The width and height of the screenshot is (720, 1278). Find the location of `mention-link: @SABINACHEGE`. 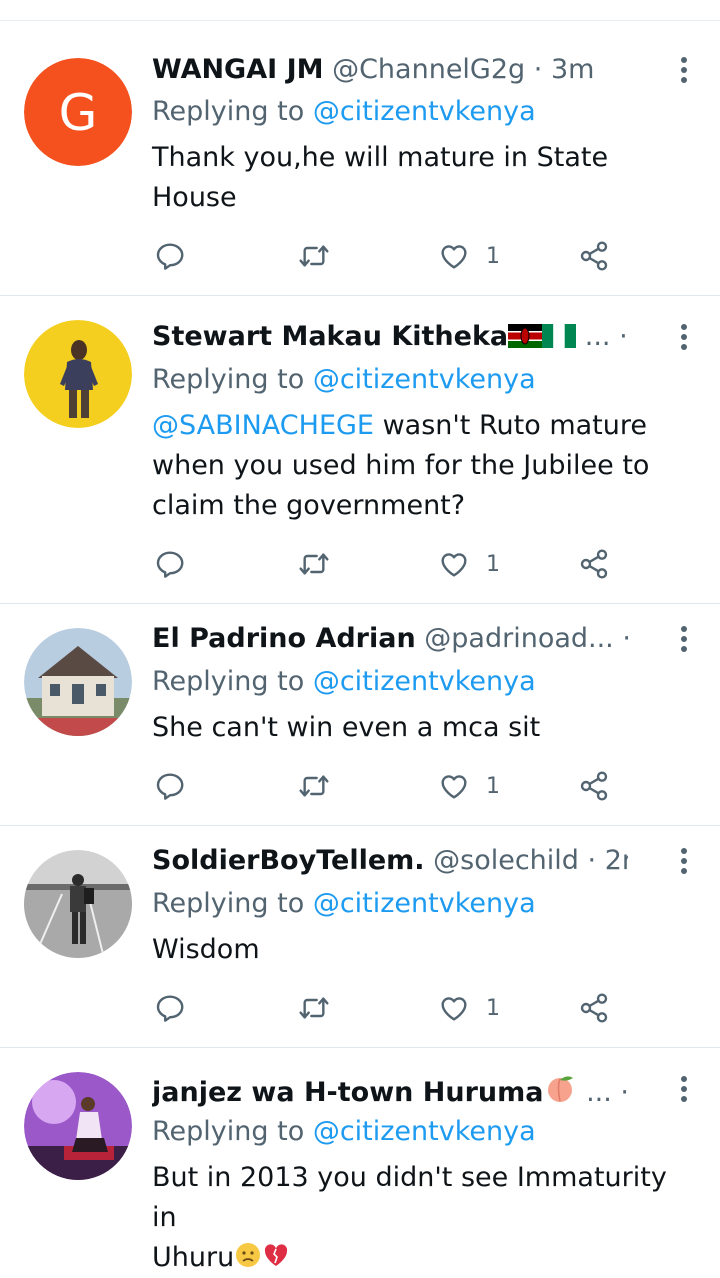

mention-link: @SABINACHEGE is located at coordinates (263, 425).